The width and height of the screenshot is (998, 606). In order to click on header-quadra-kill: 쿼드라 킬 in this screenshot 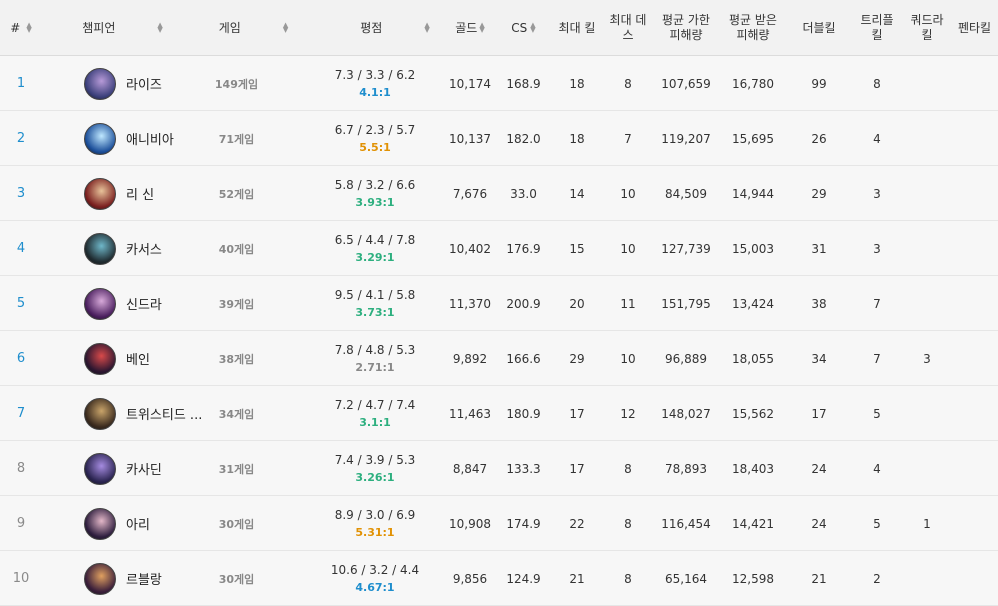, I will do `click(927, 28)`.